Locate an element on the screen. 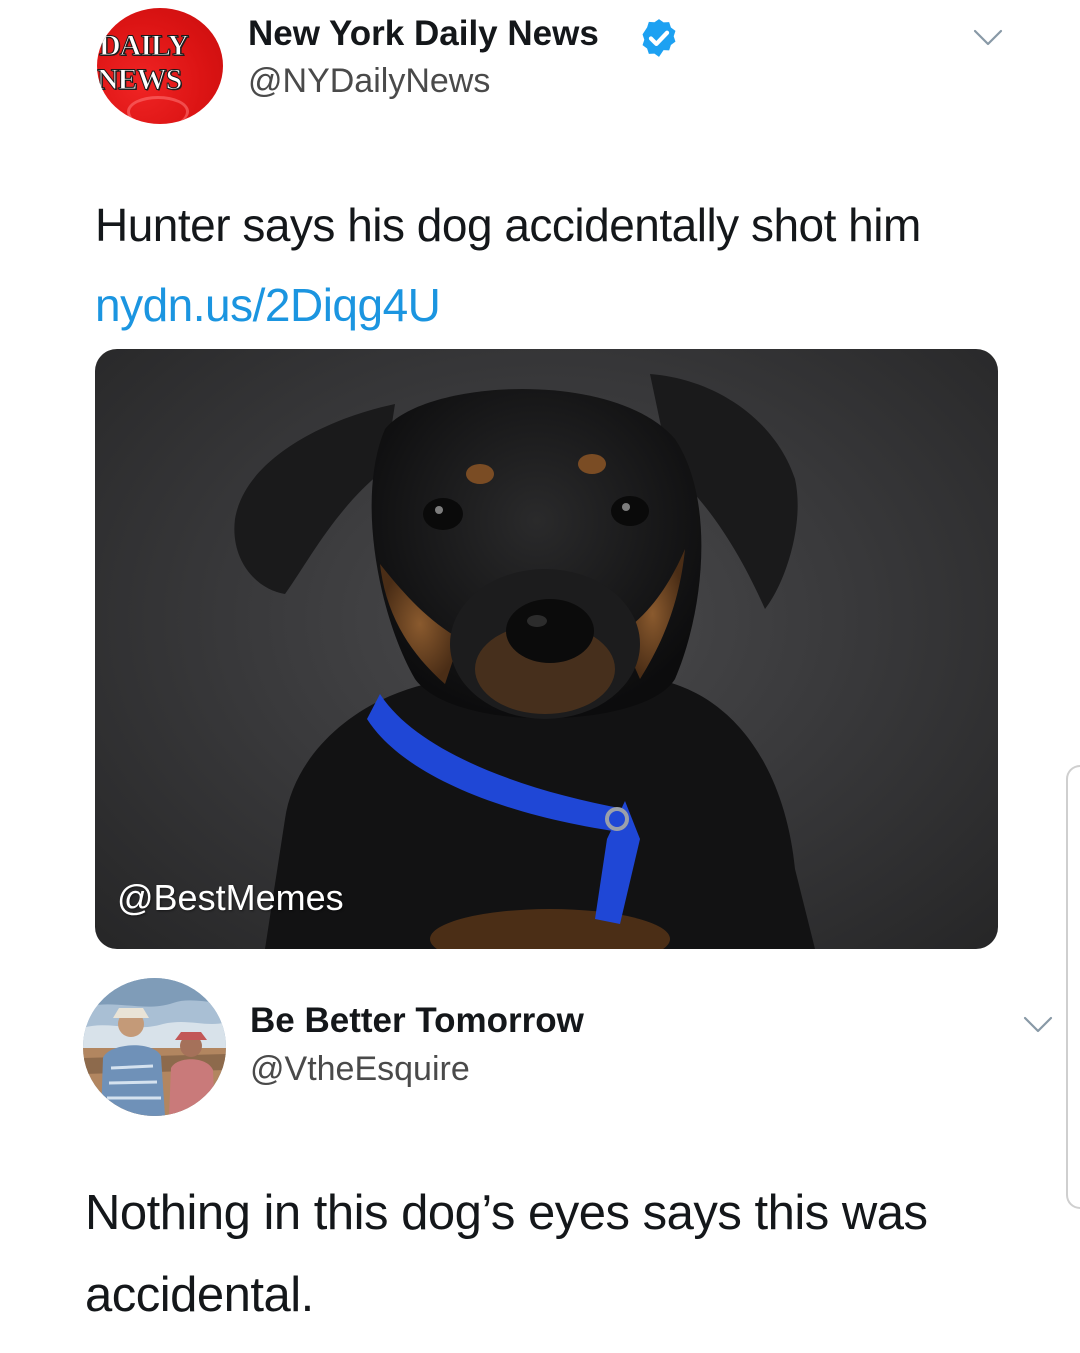  scroll-edge-handle is located at coordinates (1073, 987).